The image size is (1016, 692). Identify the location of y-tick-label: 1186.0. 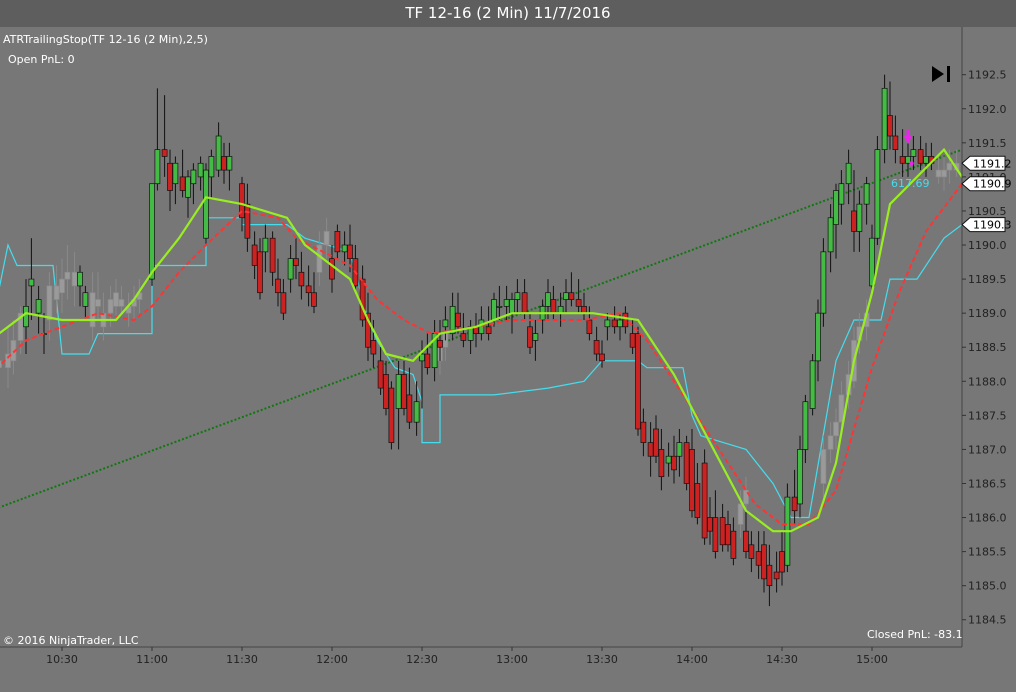
(987, 518).